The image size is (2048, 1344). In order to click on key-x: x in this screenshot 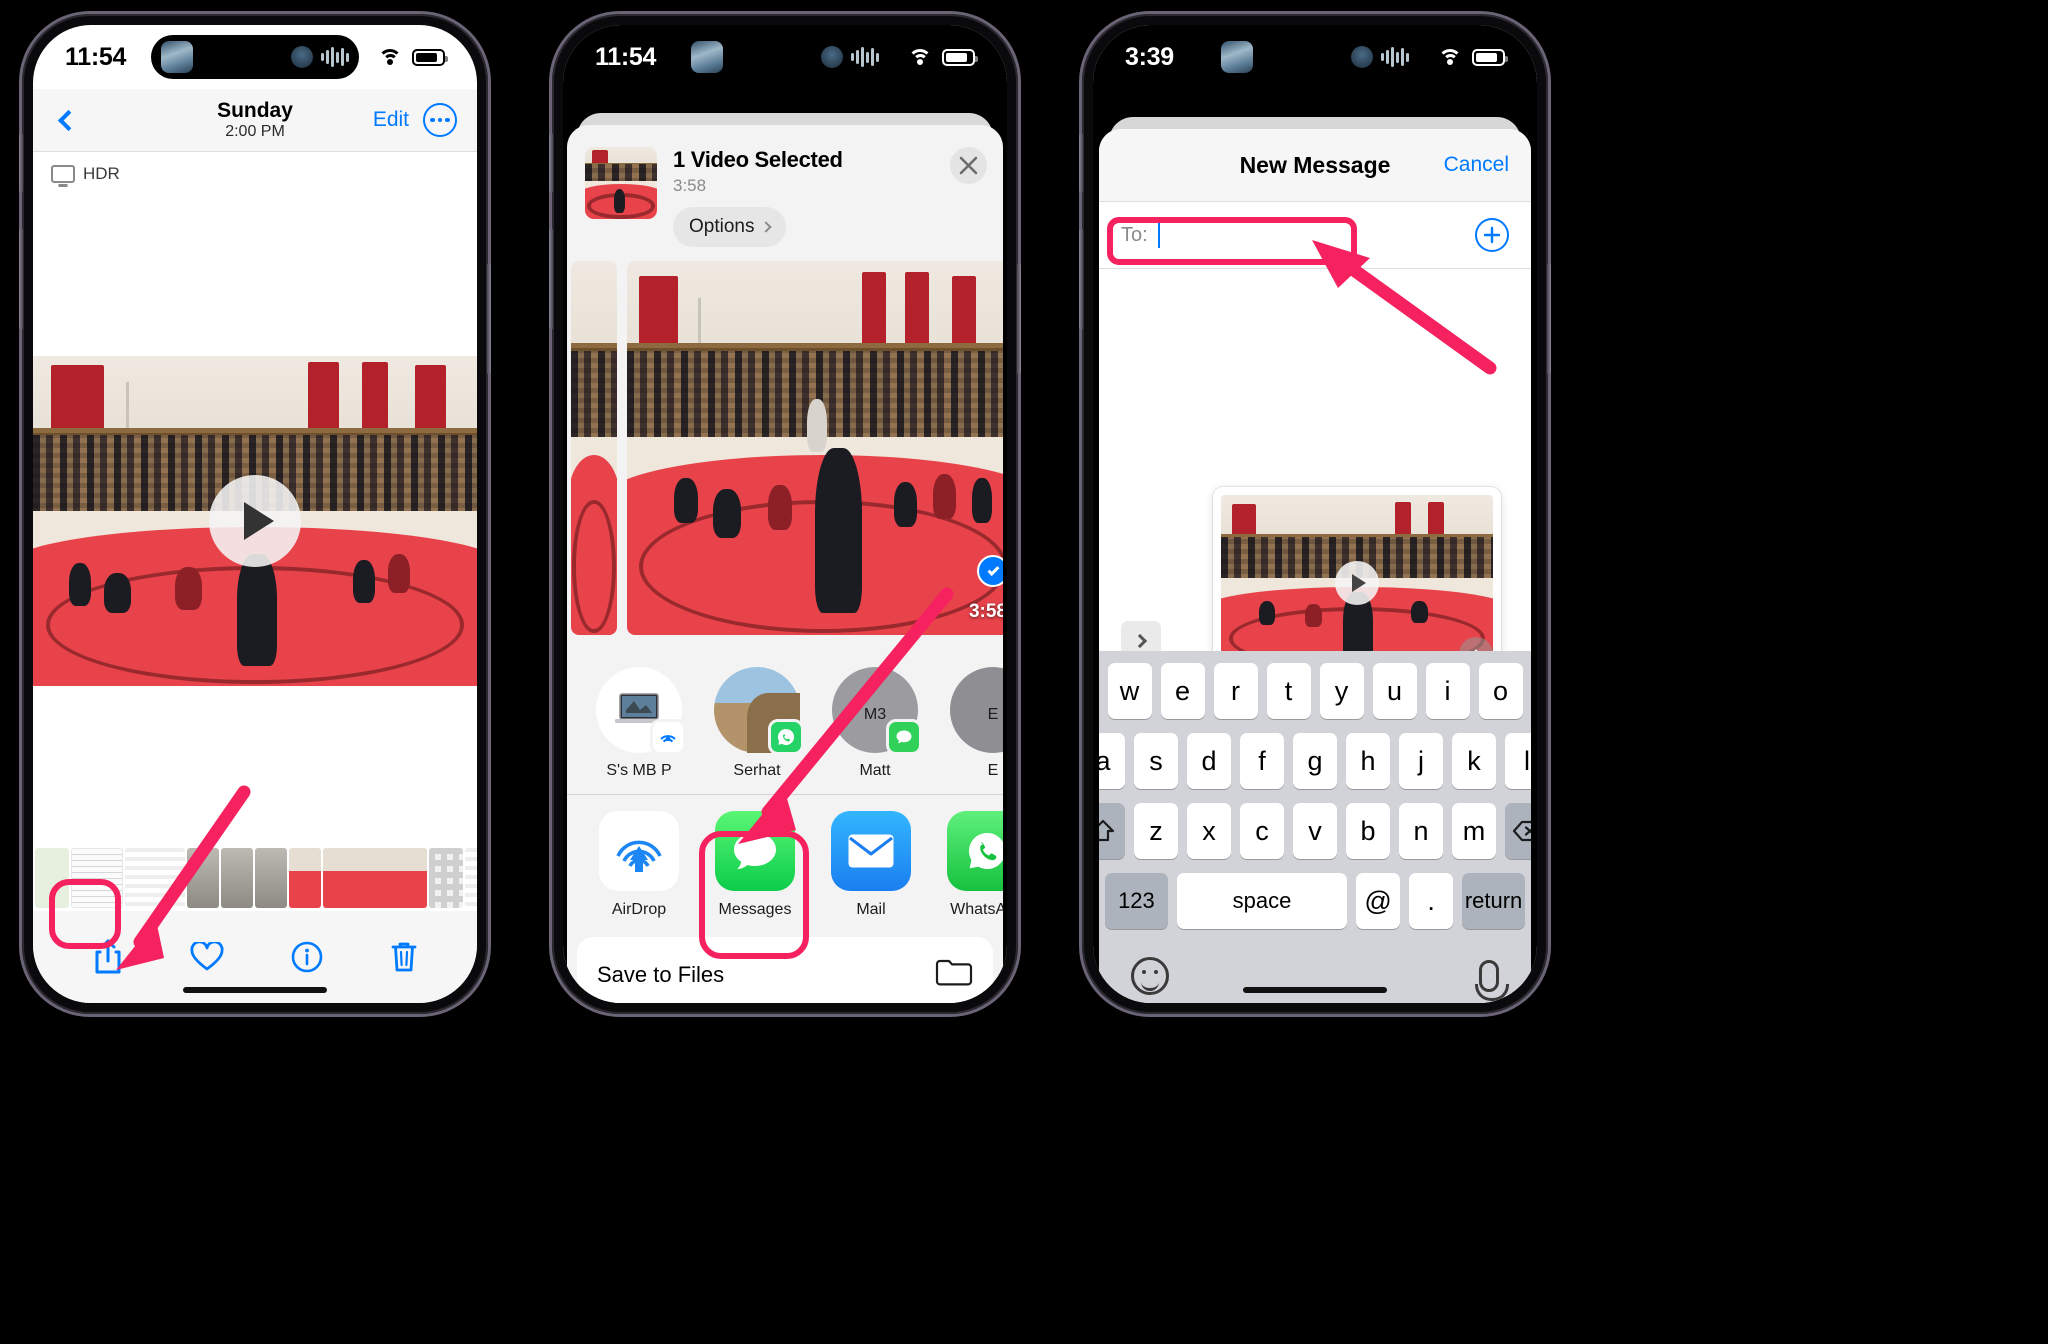, I will do `click(1209, 831)`.